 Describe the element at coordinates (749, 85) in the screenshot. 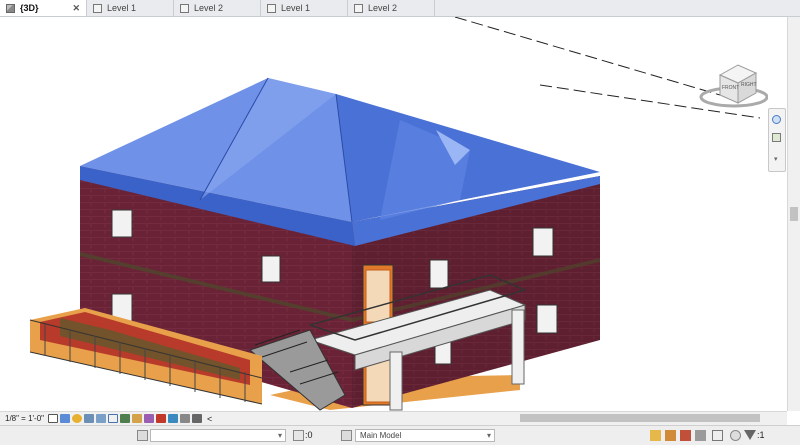

I see `viewcube-right-label: RIGHT` at that location.